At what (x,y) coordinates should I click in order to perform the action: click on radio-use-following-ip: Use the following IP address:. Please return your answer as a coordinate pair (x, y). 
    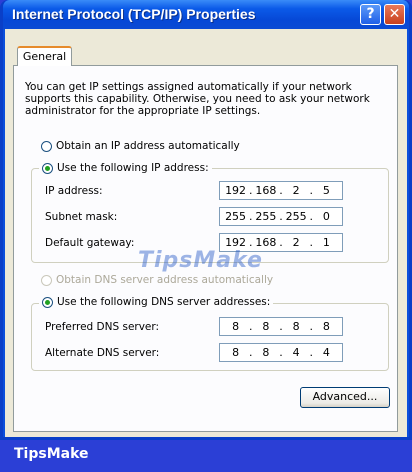
    Looking at the image, I should click on (125, 168).